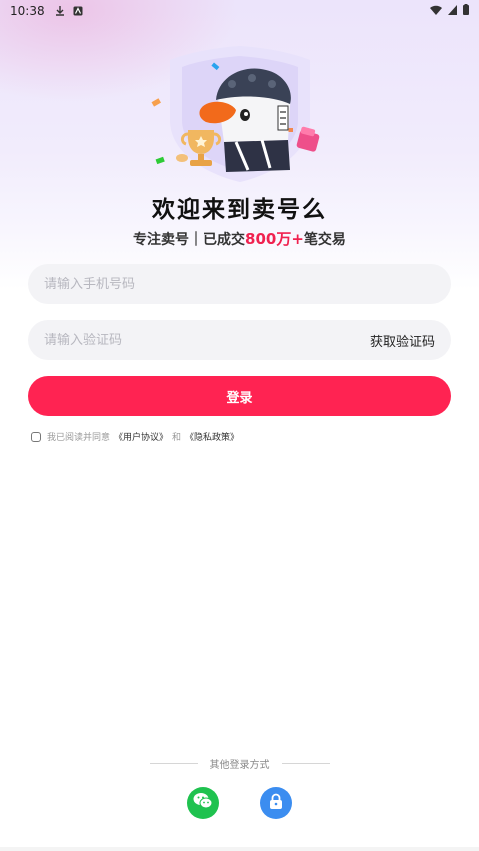  What do you see at coordinates (212, 436) in the screenshot?
I see `privacy-policy-link: 《隐私政策》` at bounding box center [212, 436].